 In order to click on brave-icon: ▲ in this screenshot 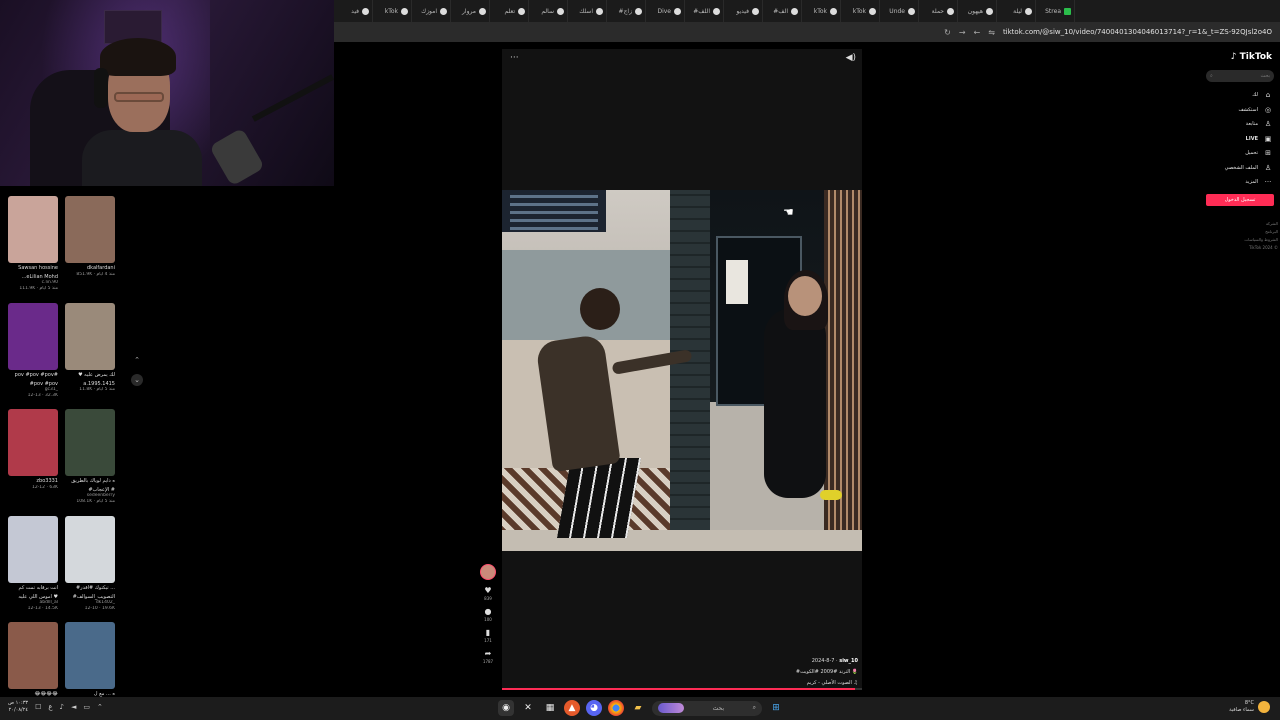, I will do `click(572, 708)`.